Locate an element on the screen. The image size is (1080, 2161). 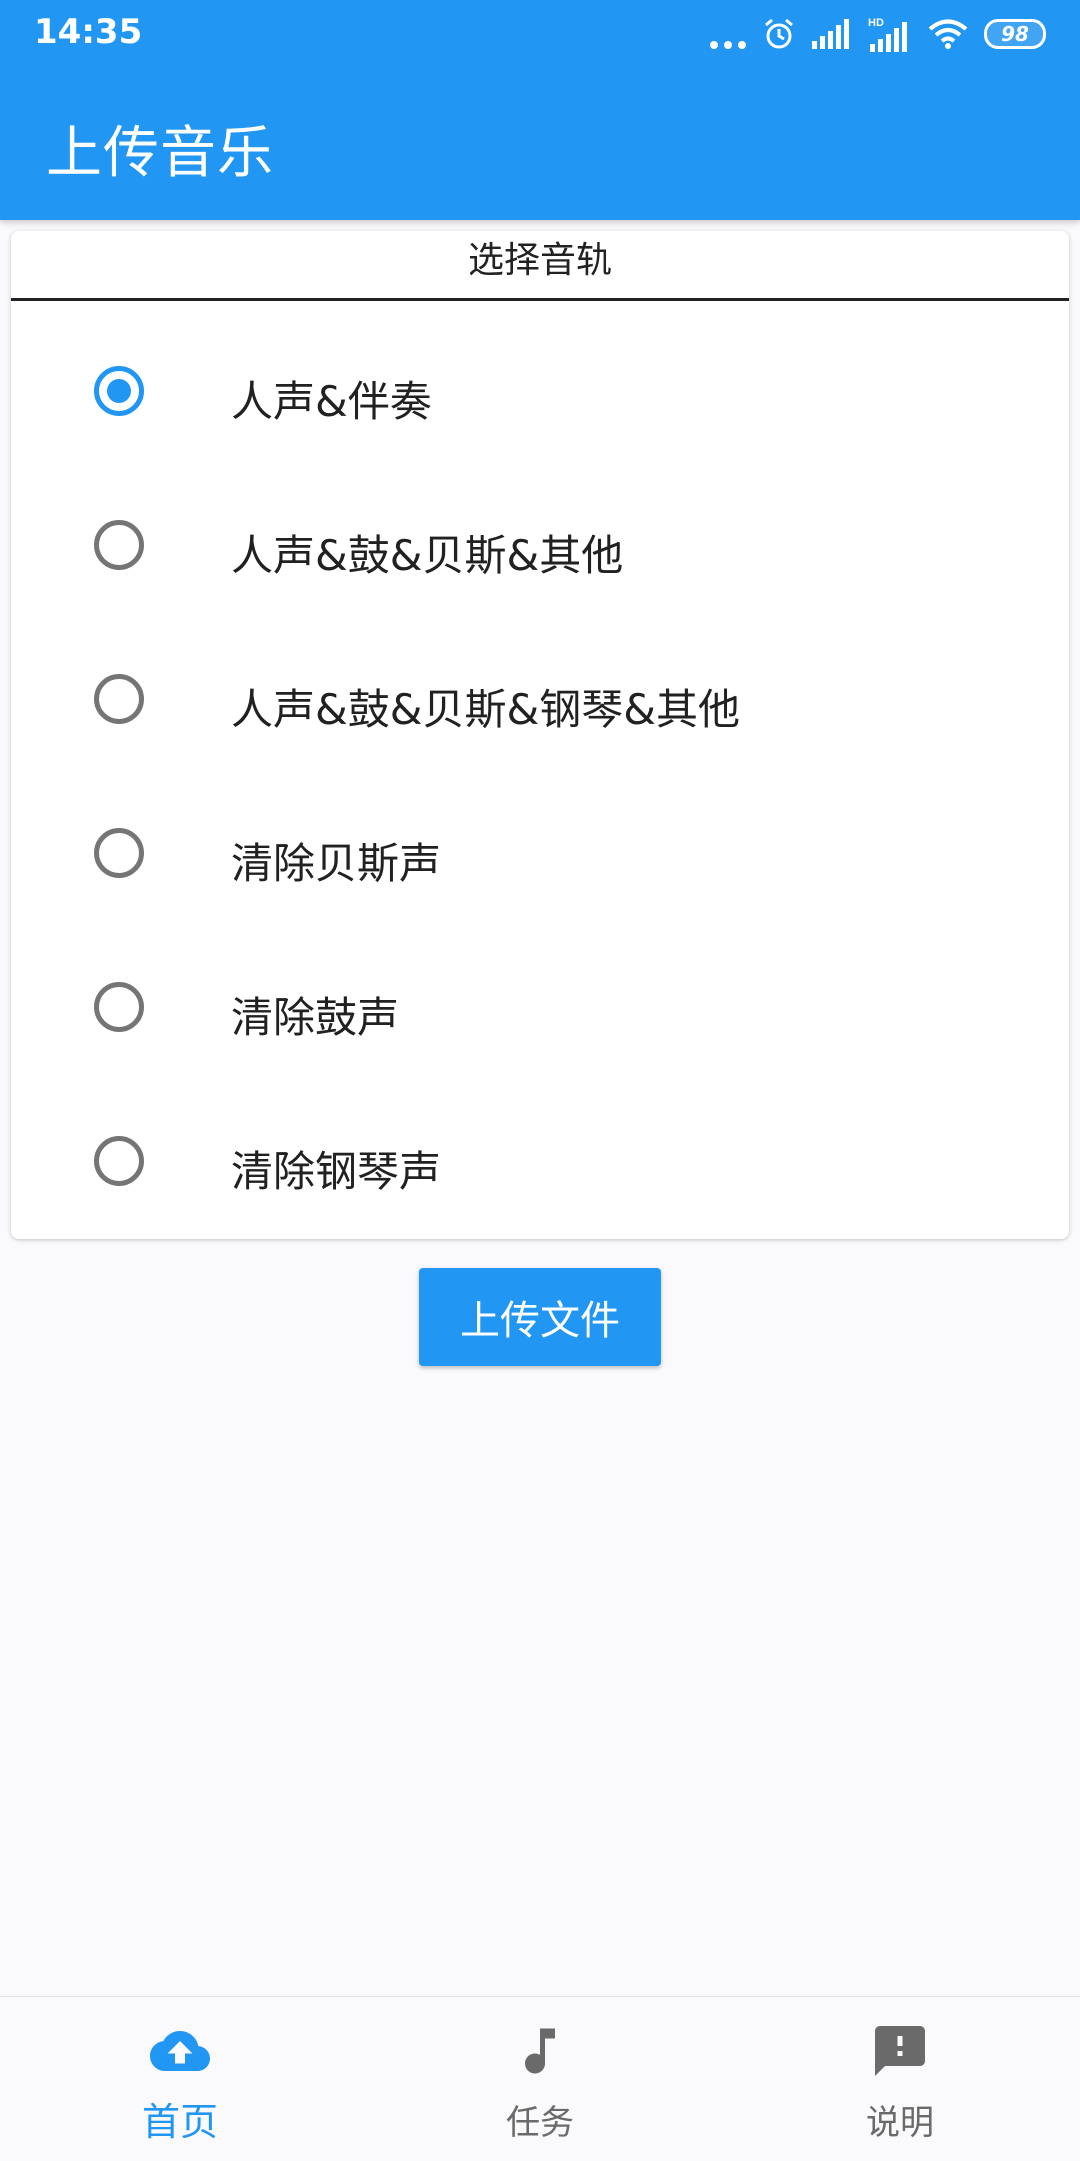
track-option-label: 清除鼓声 is located at coordinates (315, 1017).